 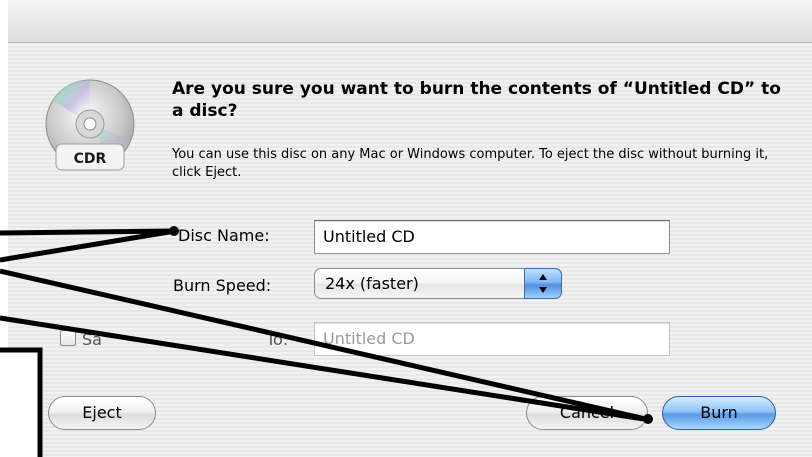 I want to click on cdr-label-text: CDR, so click(x=90, y=159).